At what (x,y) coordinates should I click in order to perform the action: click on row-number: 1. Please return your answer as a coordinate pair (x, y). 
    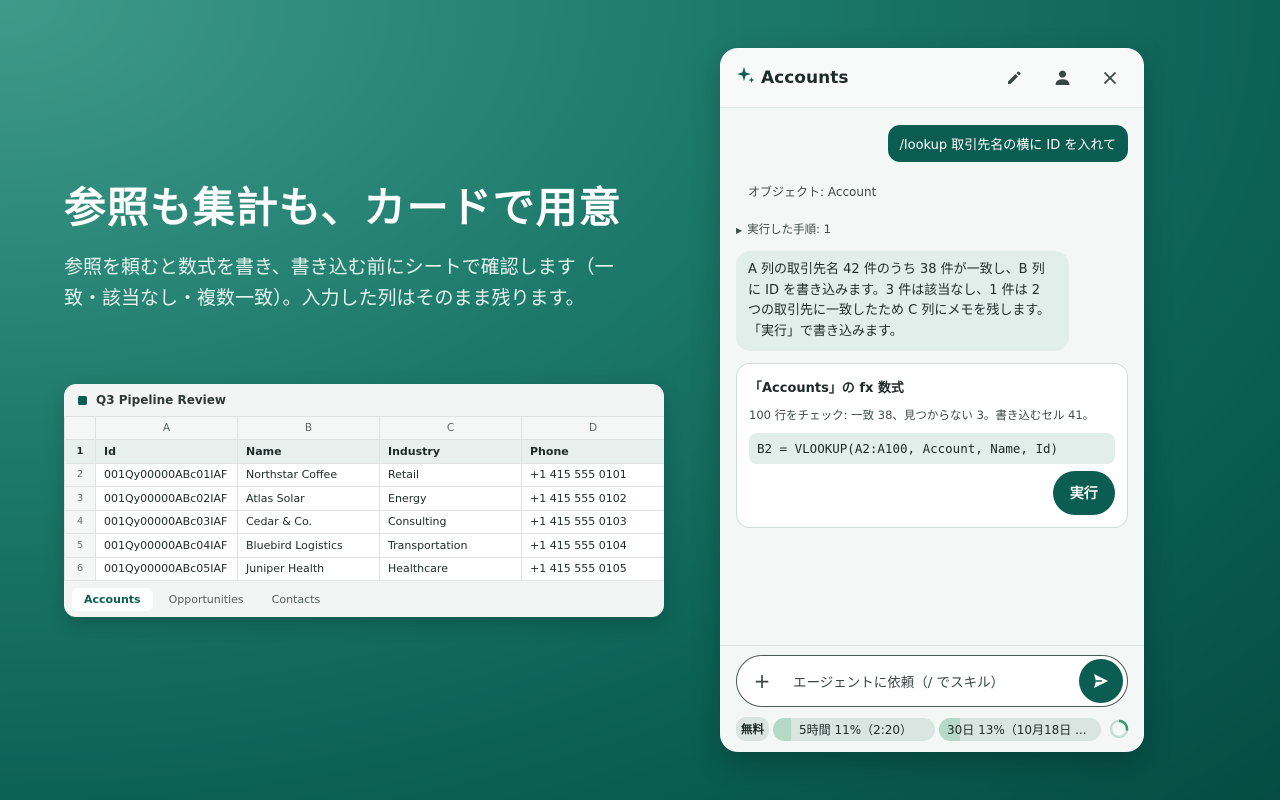
    Looking at the image, I should click on (80, 451).